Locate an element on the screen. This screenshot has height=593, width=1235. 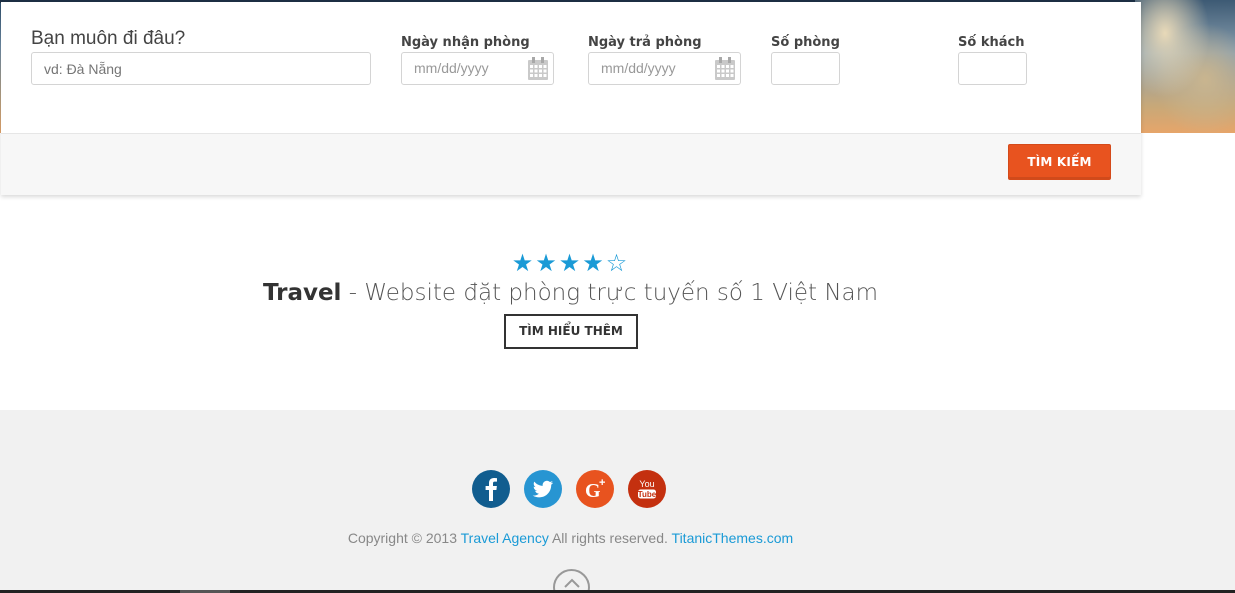
brand-name: Travel is located at coordinates (302, 293).